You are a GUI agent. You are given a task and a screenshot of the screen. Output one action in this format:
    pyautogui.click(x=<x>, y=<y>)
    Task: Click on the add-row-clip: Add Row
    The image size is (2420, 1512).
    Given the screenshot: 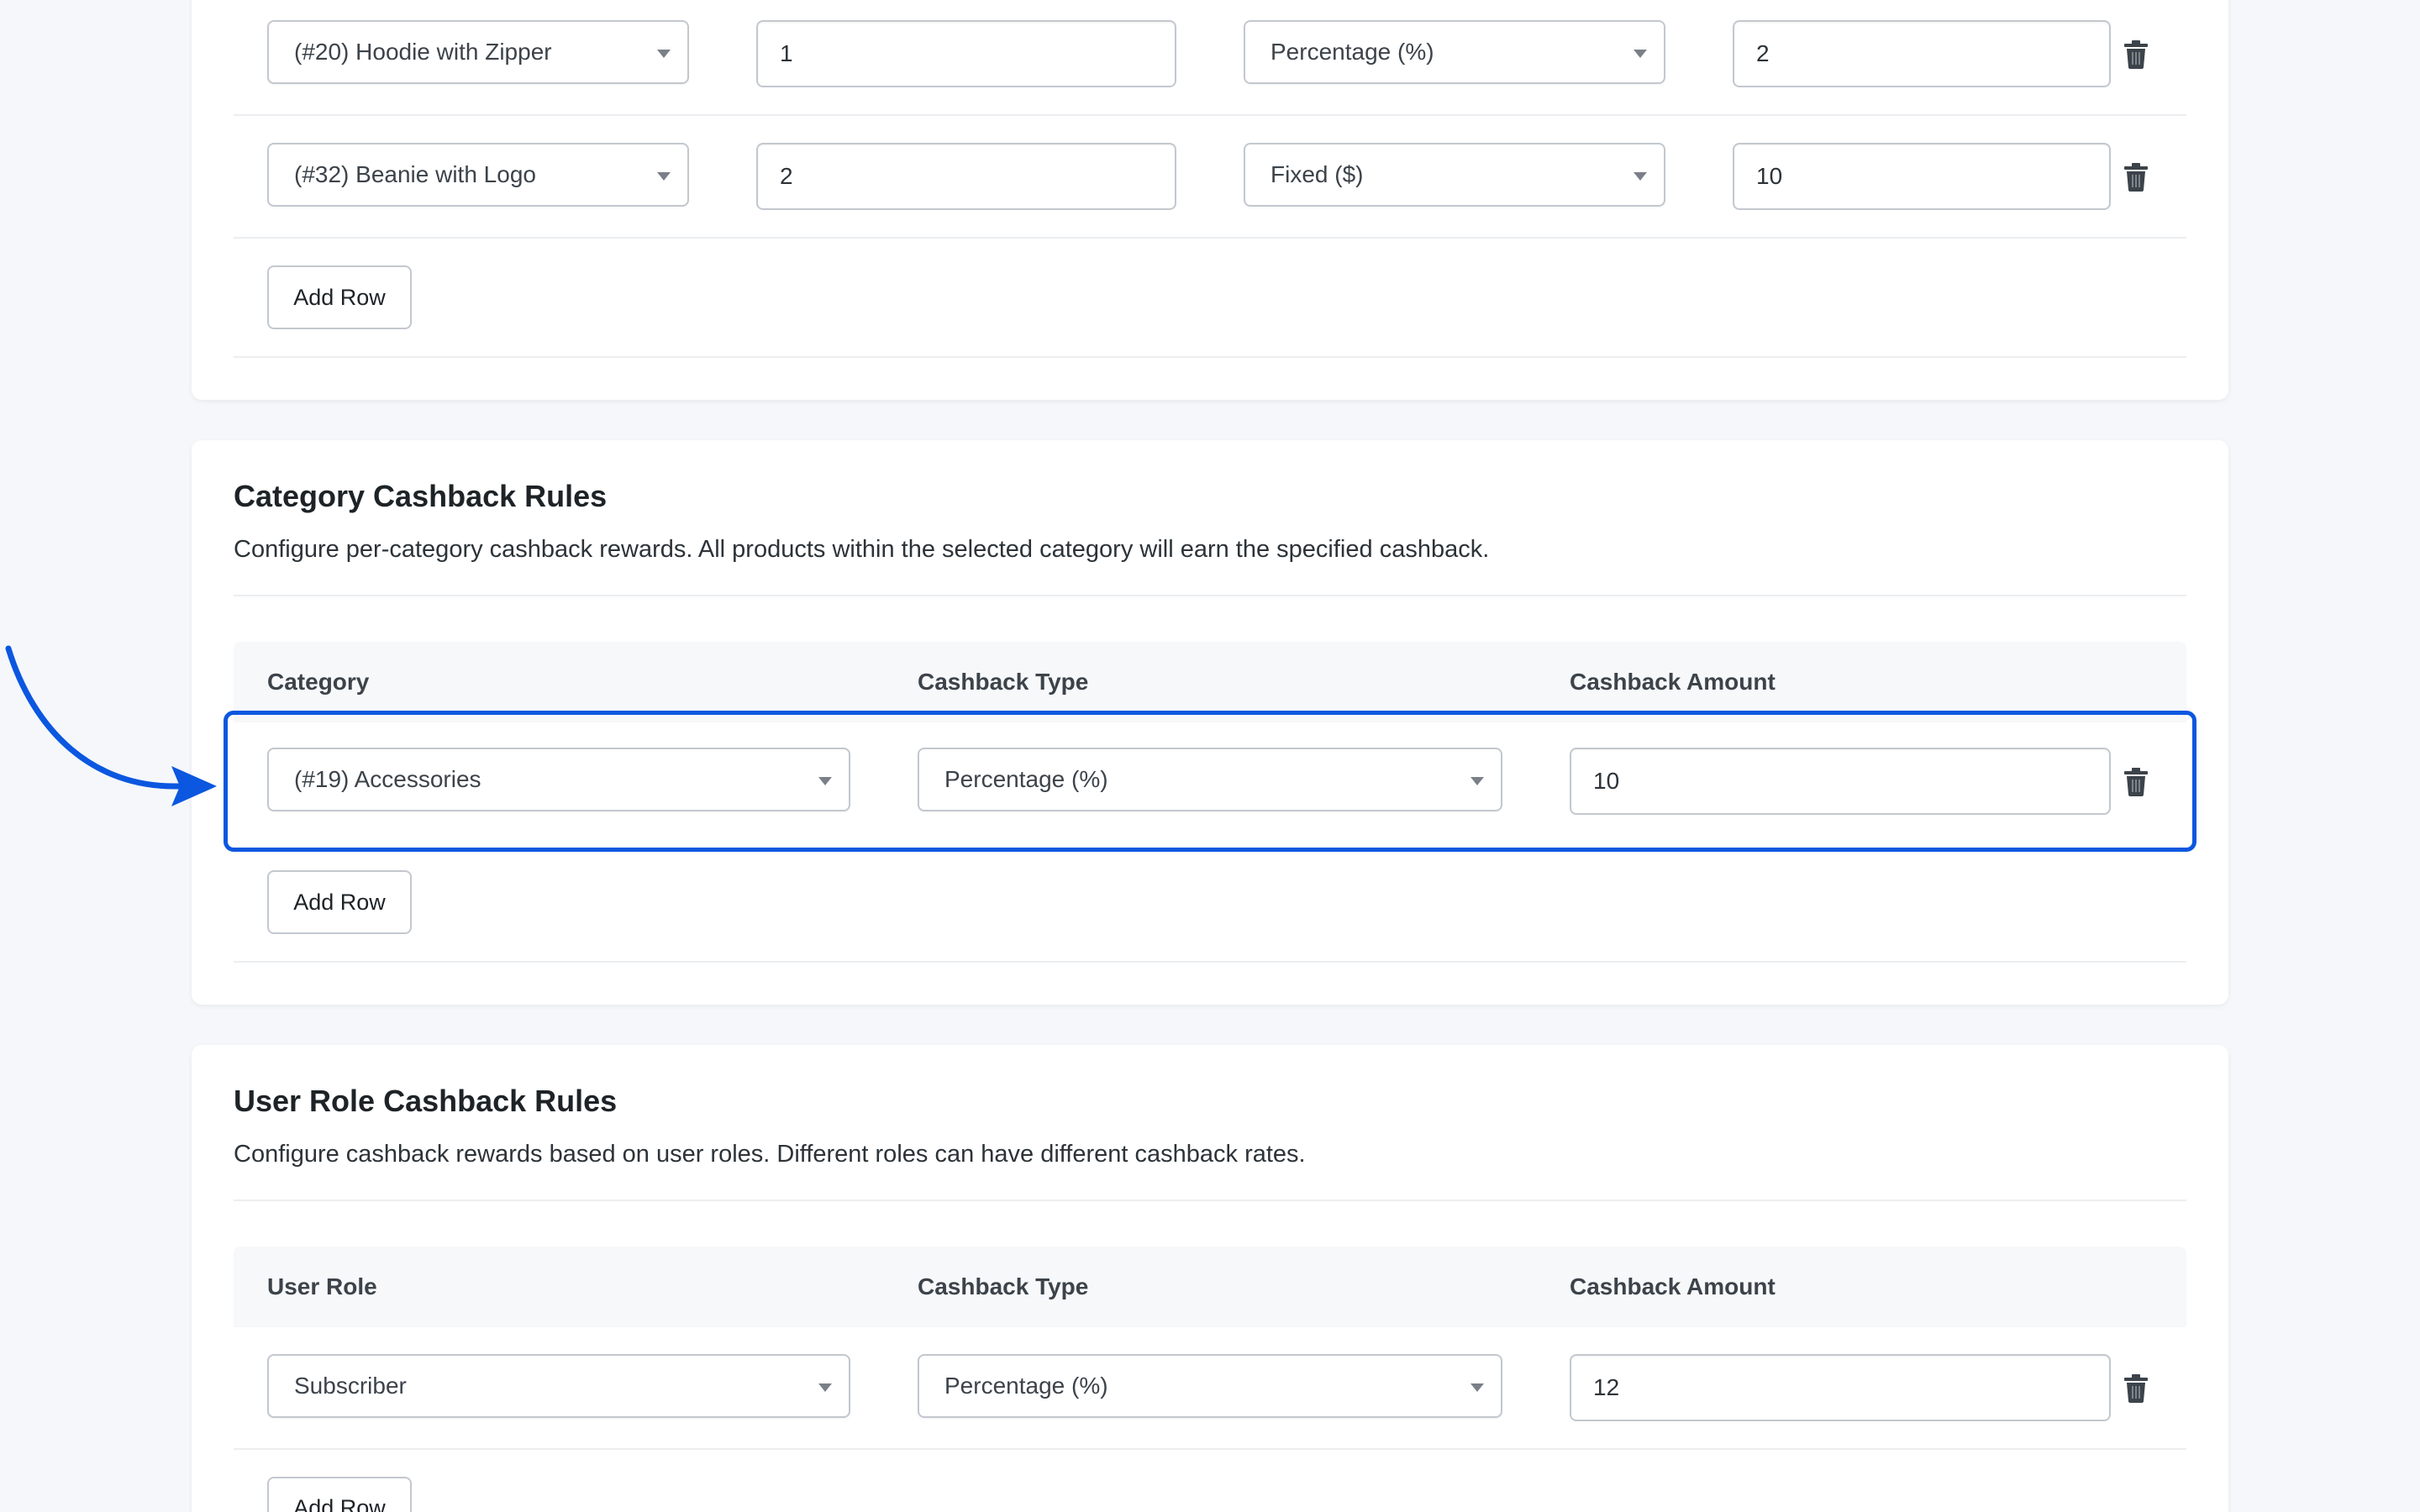 What is the action you would take?
    pyautogui.click(x=340, y=1491)
    